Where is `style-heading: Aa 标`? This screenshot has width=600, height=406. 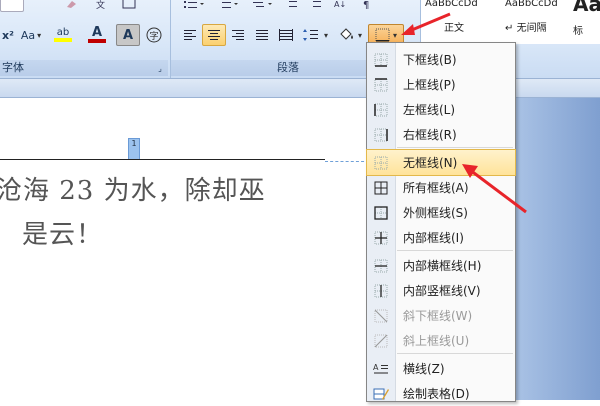
style-heading: Aa 标 is located at coordinates (586, 22).